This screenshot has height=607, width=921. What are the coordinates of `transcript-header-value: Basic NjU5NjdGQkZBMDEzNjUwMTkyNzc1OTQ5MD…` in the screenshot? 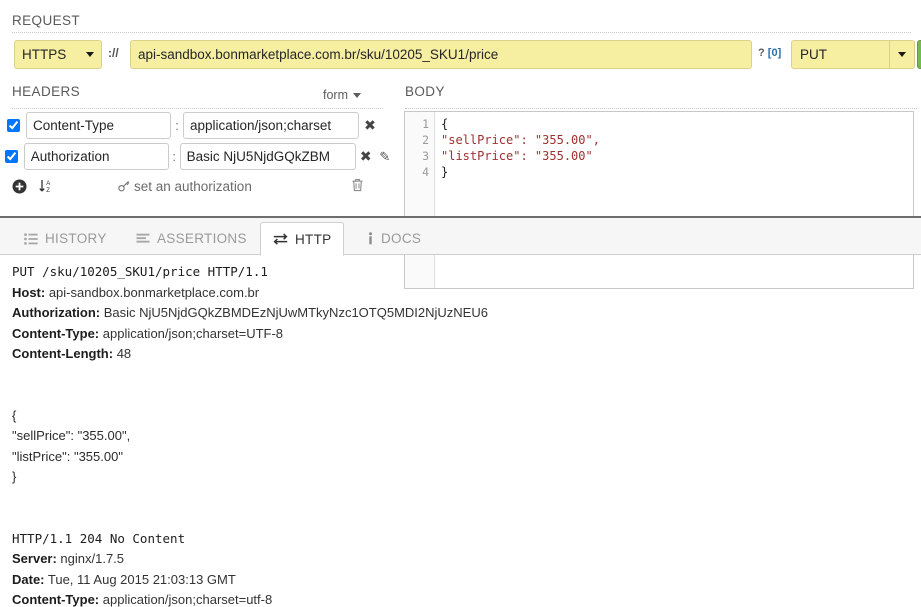 It's located at (294, 312).